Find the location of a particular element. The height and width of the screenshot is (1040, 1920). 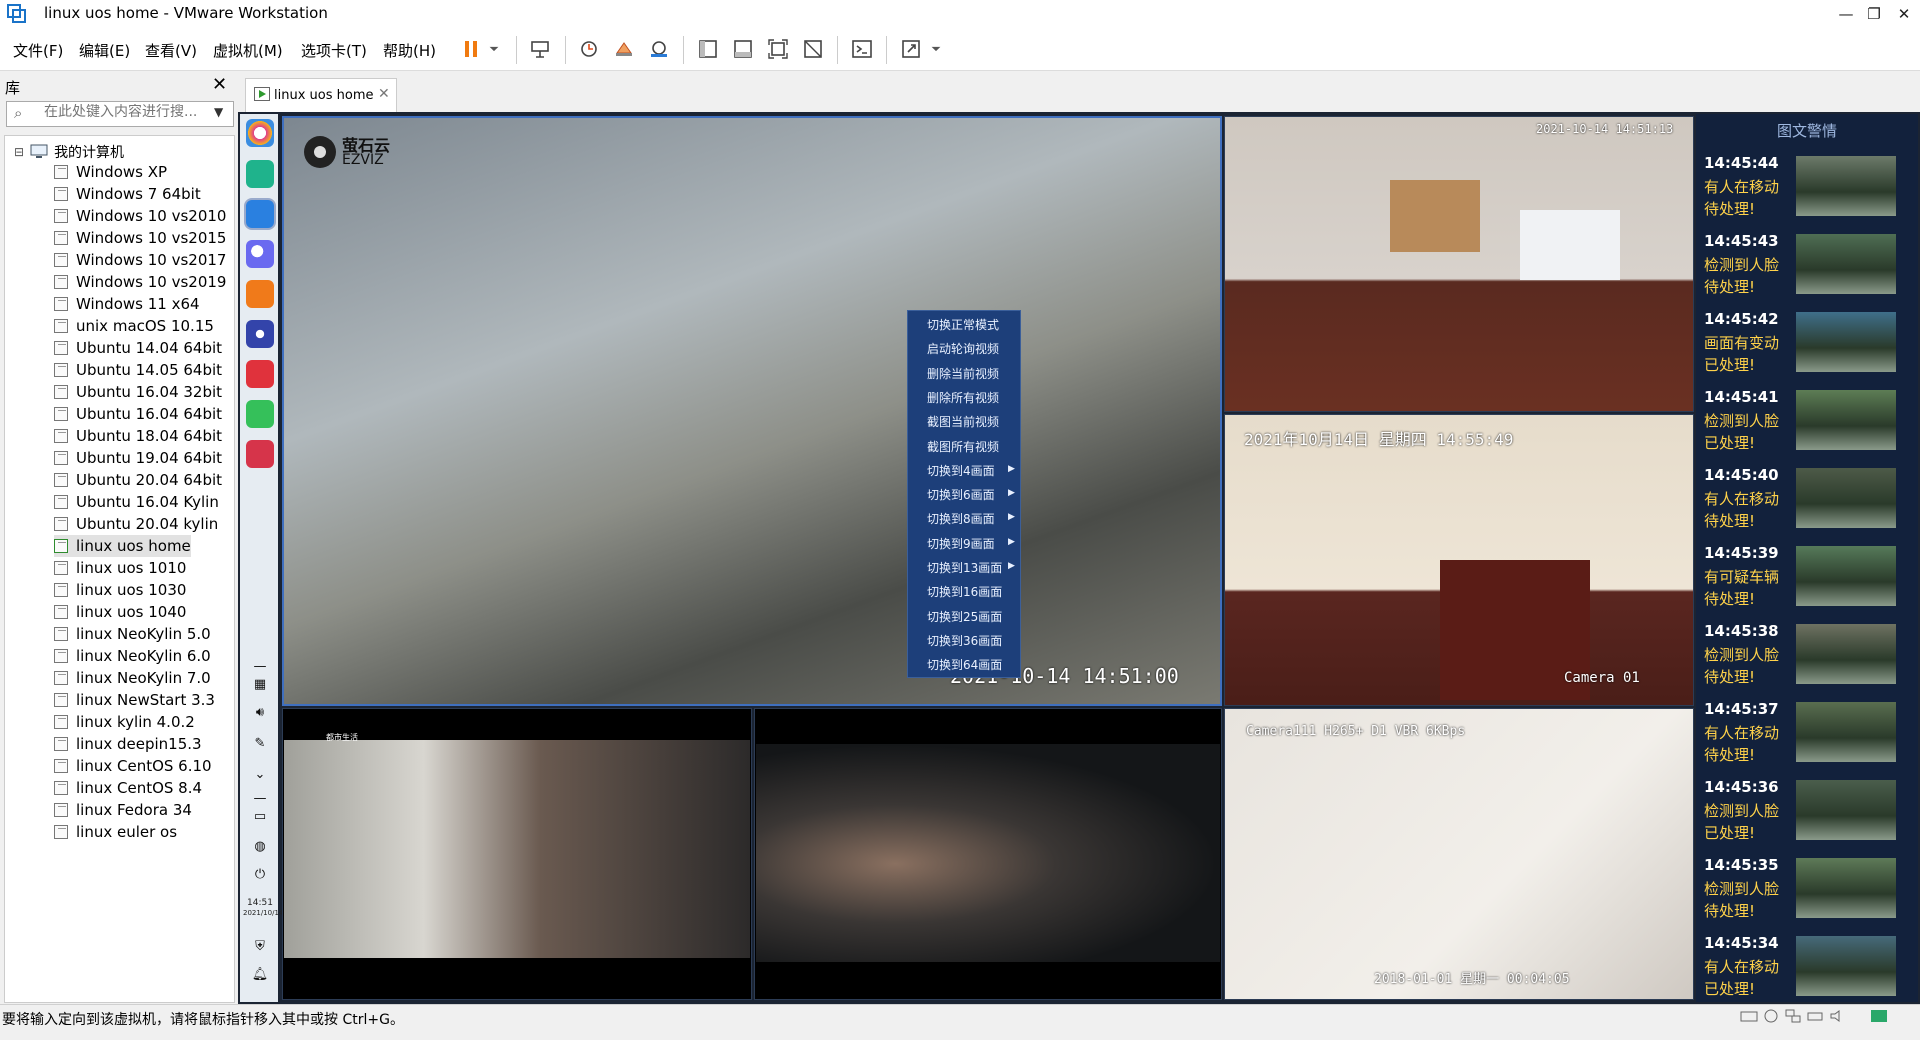

vm-list-item: Ubuntu 14.05 64bit is located at coordinates (138, 370).